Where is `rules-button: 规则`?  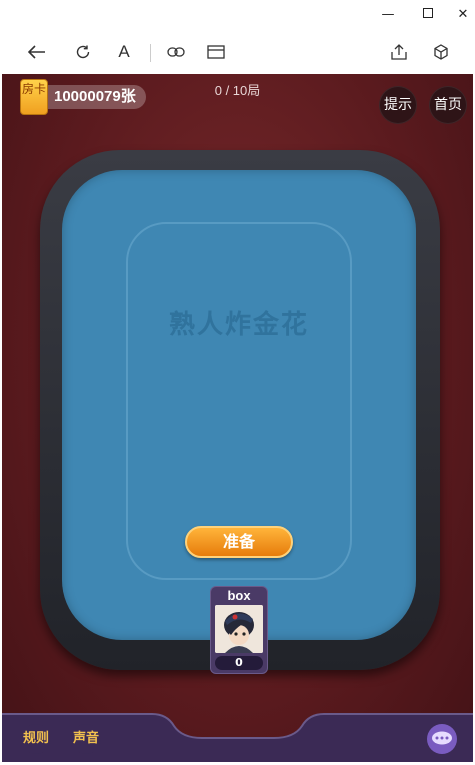
rules-button: 规则 is located at coordinates (36, 739).